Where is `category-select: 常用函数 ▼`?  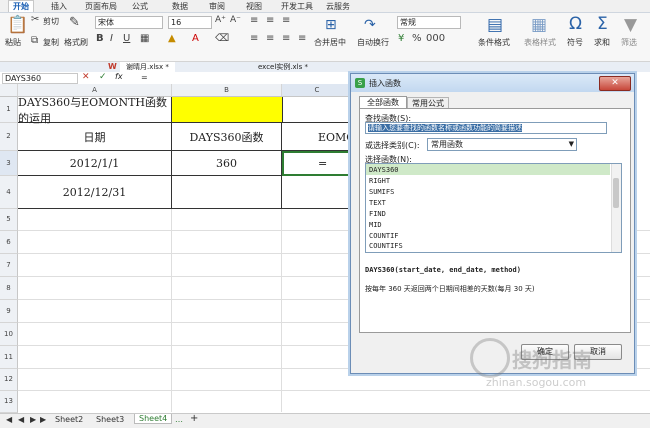
category-select: 常用函数 ▼ is located at coordinates (502, 144).